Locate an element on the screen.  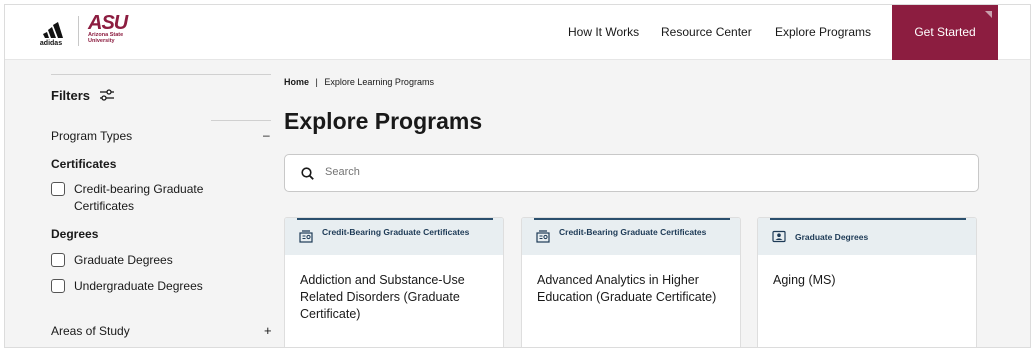
breadcrumb-current: Explore Learning Programs is located at coordinates (379, 82).